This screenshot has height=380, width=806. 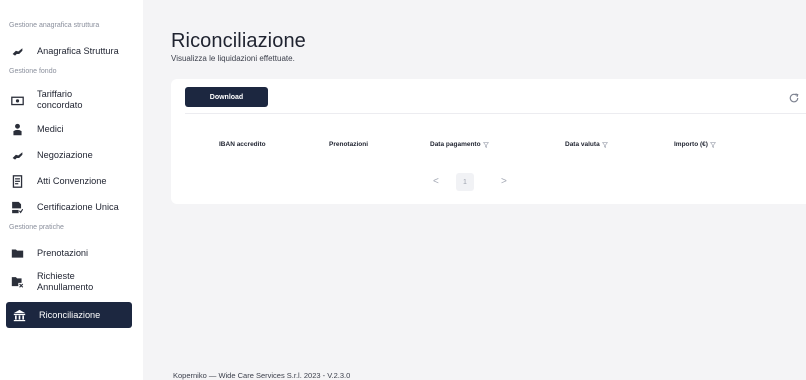 I want to click on sidebar-item-label: Certificazione Unica, so click(x=78, y=206).